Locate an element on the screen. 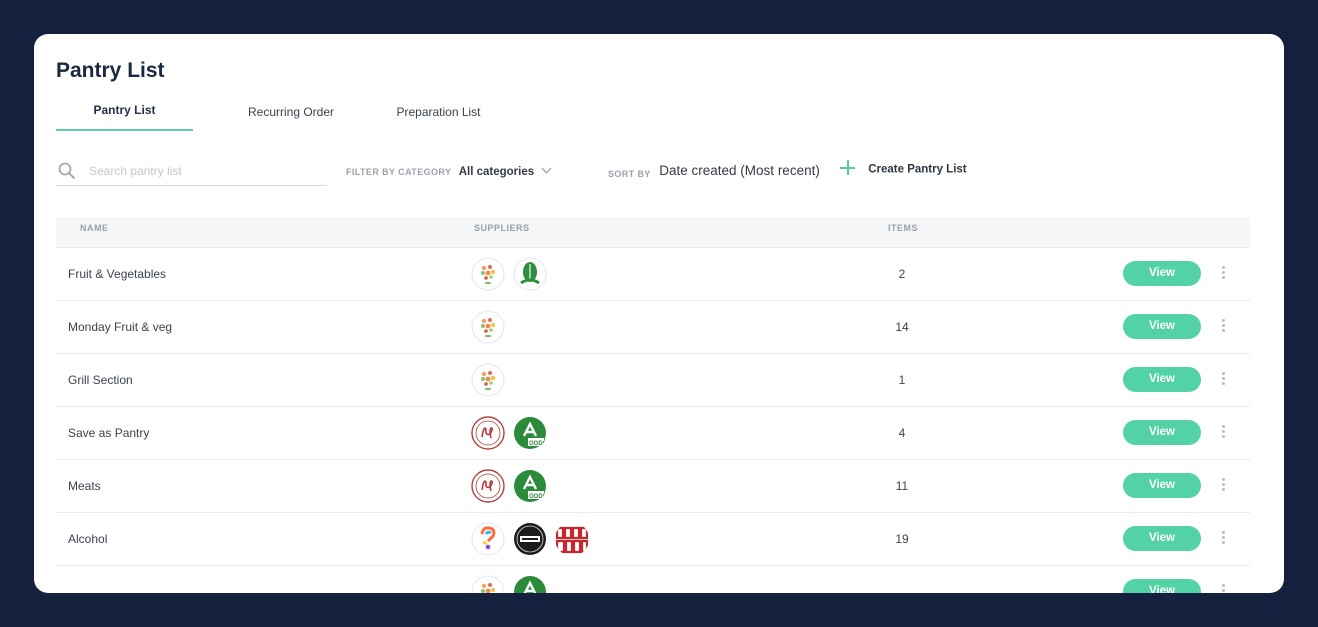 Image resolution: width=1318 pixels, height=627 pixels. table-row: Monday Fruit & veg 14 View is located at coordinates (653, 327).